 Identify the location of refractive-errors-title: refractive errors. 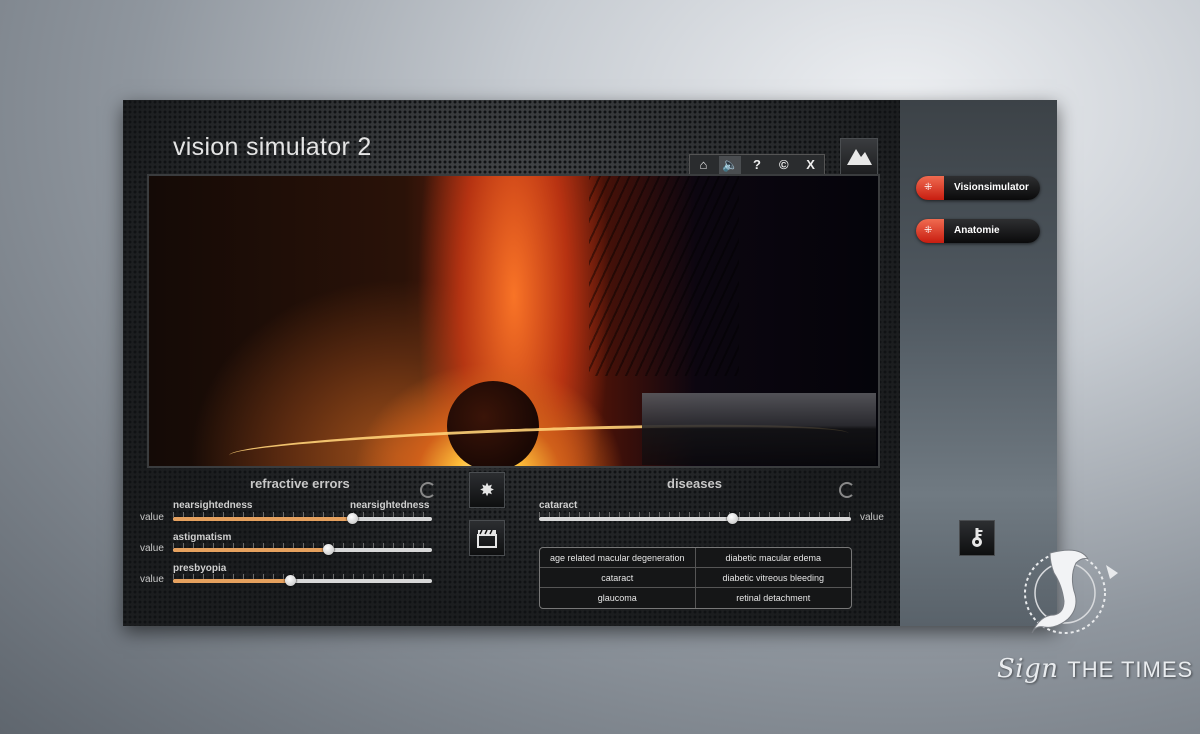
(300, 483).